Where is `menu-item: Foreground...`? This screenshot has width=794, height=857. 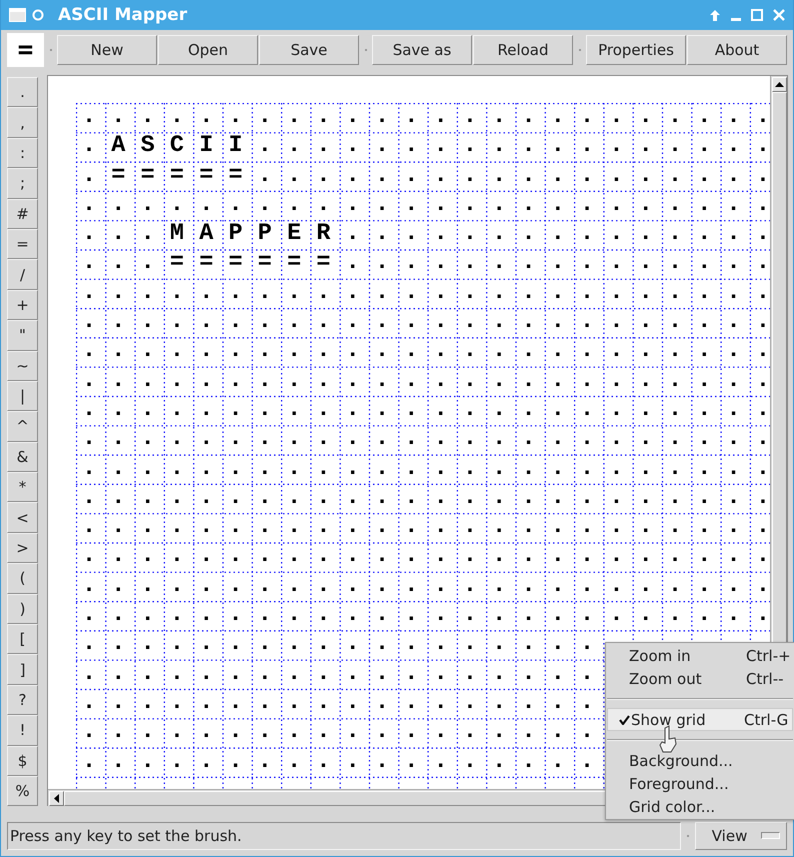
menu-item: Foreground... is located at coordinates (700, 783).